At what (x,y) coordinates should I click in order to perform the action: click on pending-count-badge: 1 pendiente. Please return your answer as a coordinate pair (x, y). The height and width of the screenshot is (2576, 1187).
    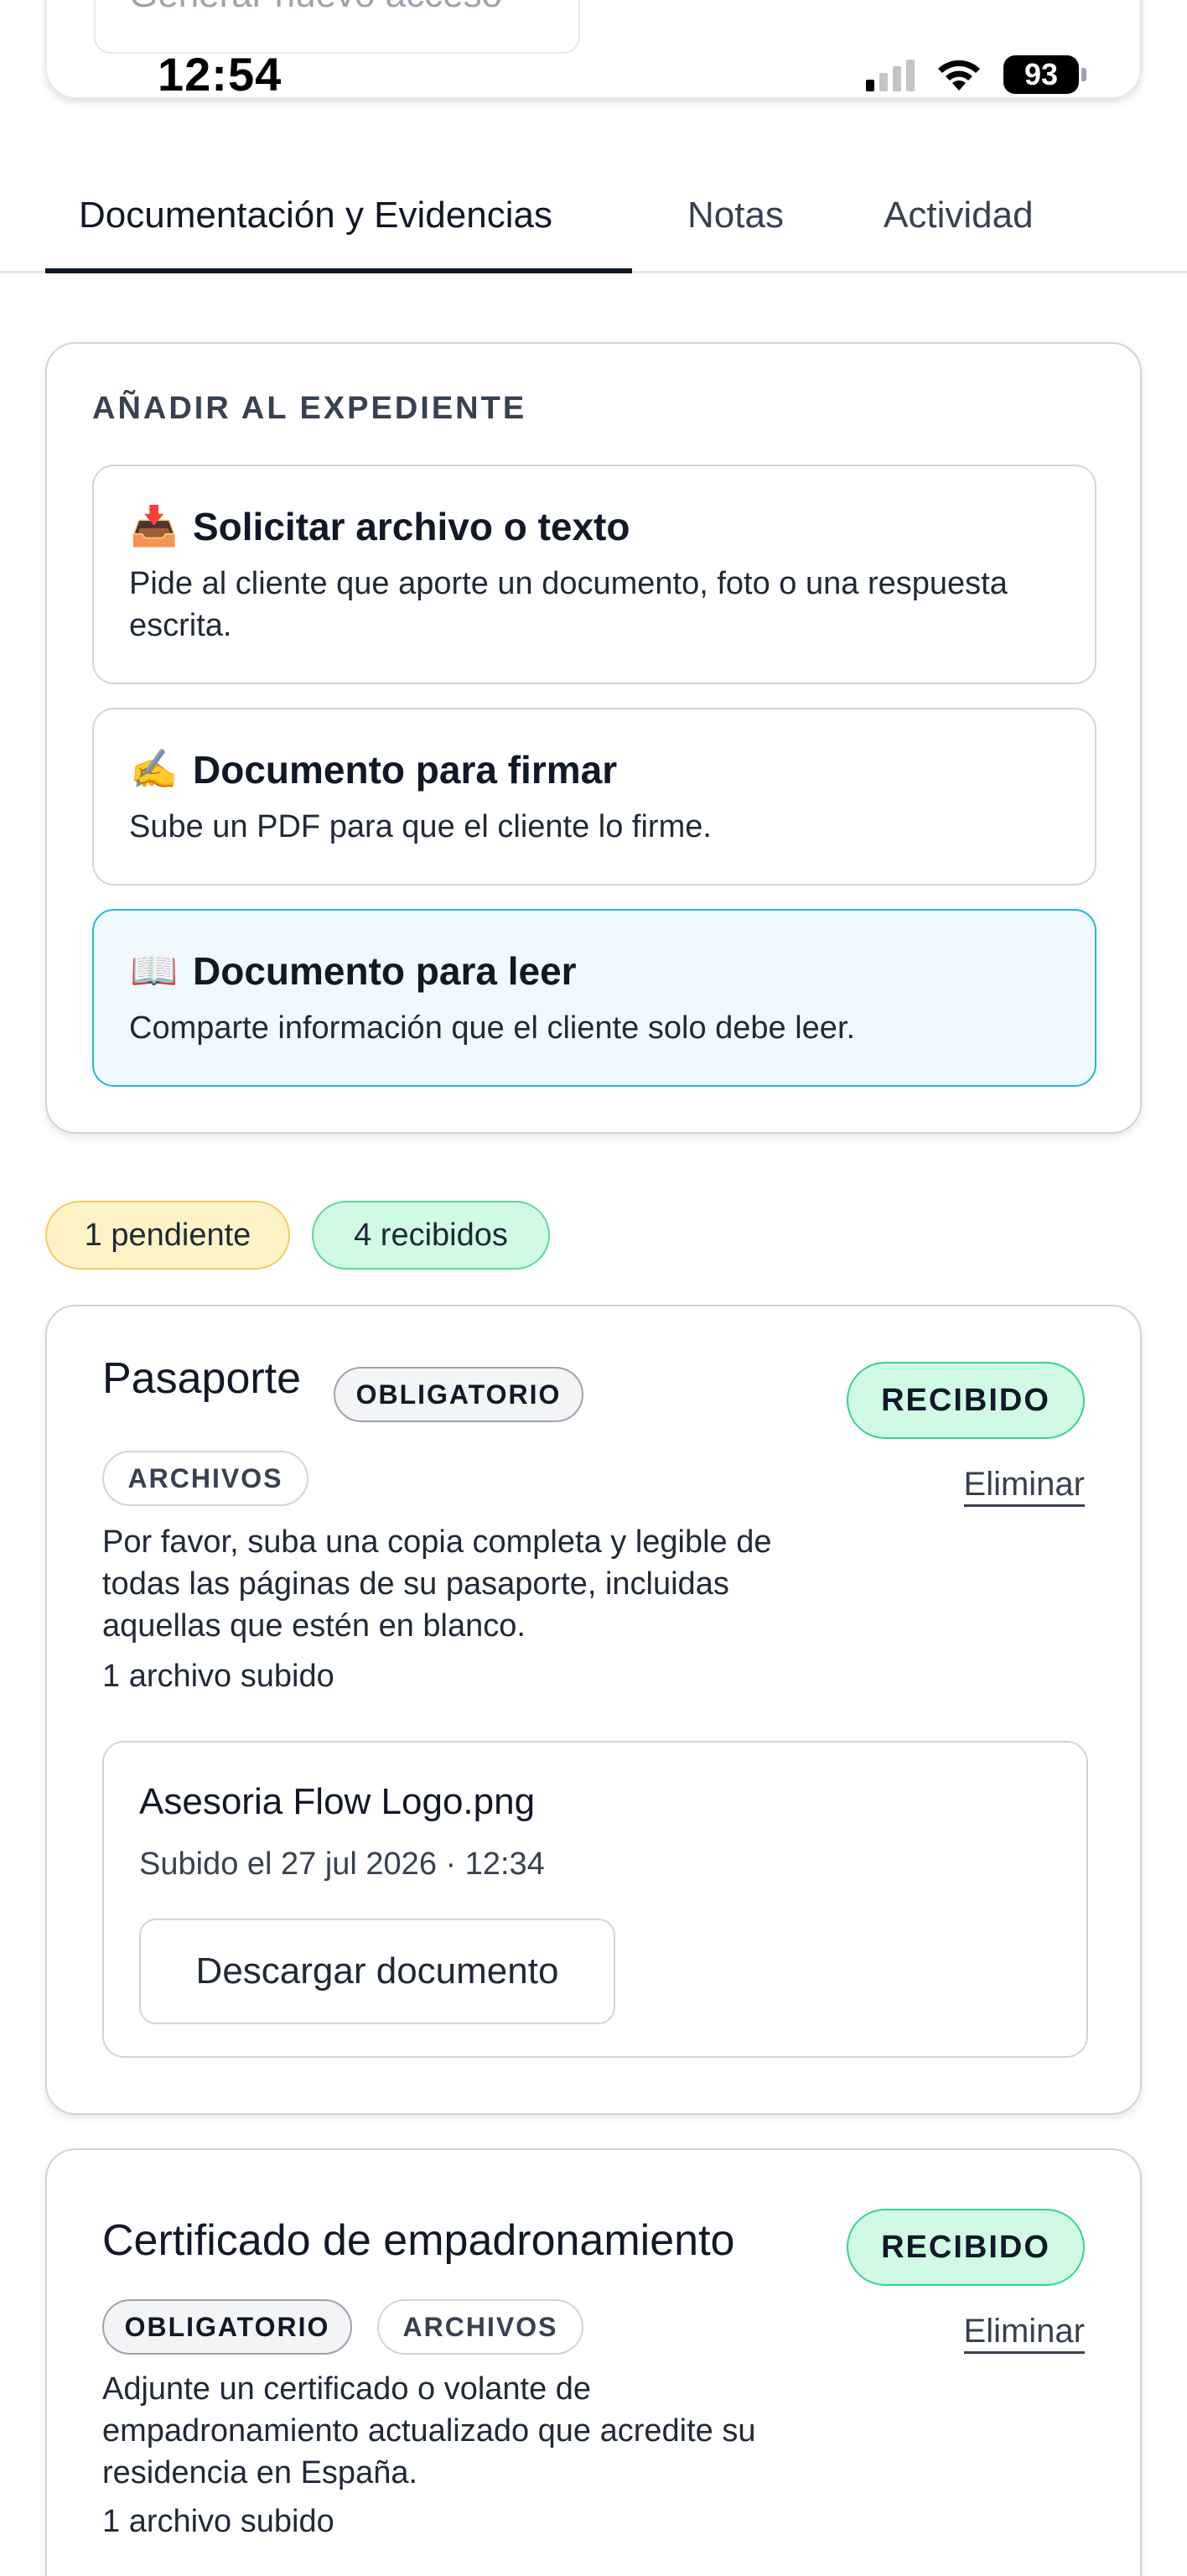
    Looking at the image, I should click on (167, 1235).